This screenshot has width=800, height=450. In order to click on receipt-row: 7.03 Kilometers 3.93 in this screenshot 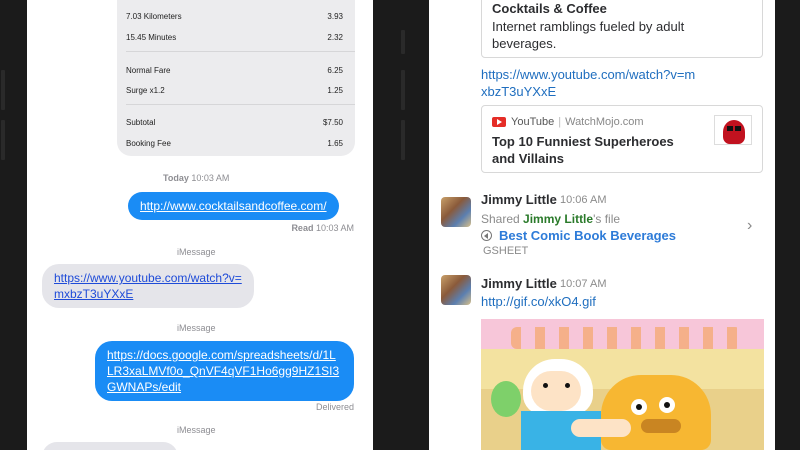, I will do `click(234, 16)`.